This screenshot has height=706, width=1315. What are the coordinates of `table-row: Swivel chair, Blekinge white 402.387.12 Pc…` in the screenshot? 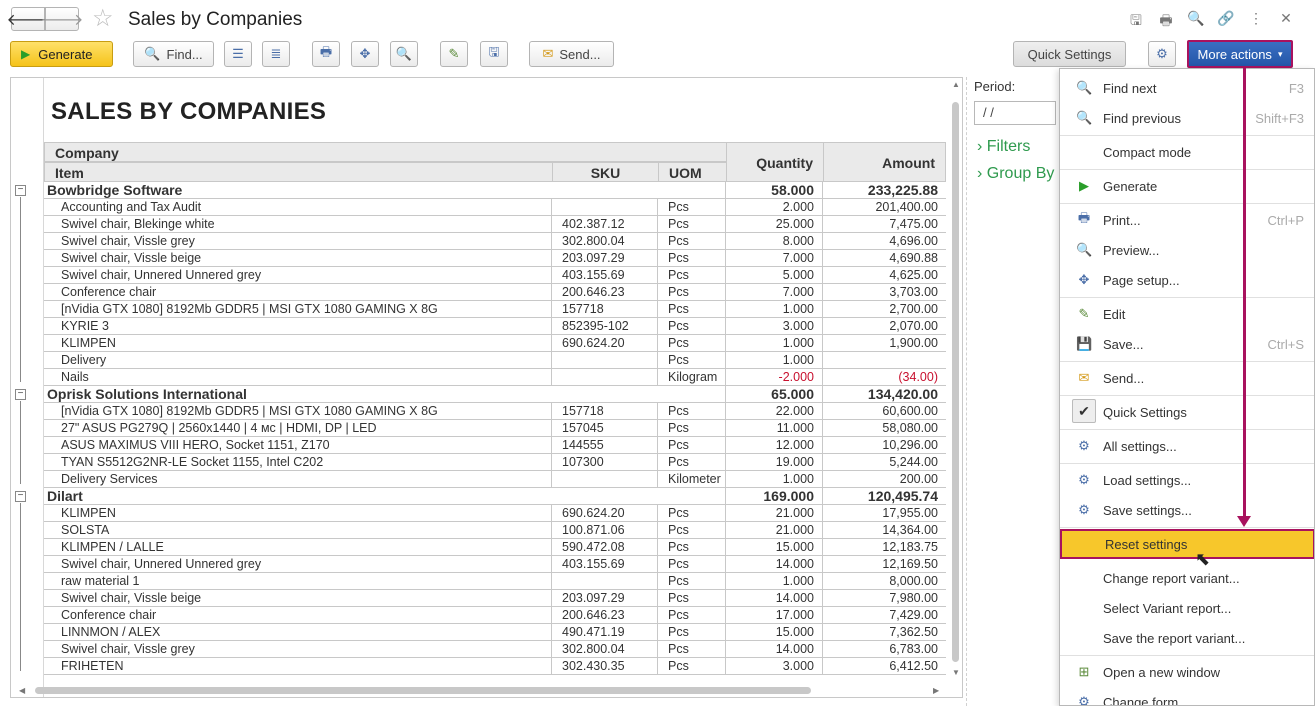 It's located at (495, 224).